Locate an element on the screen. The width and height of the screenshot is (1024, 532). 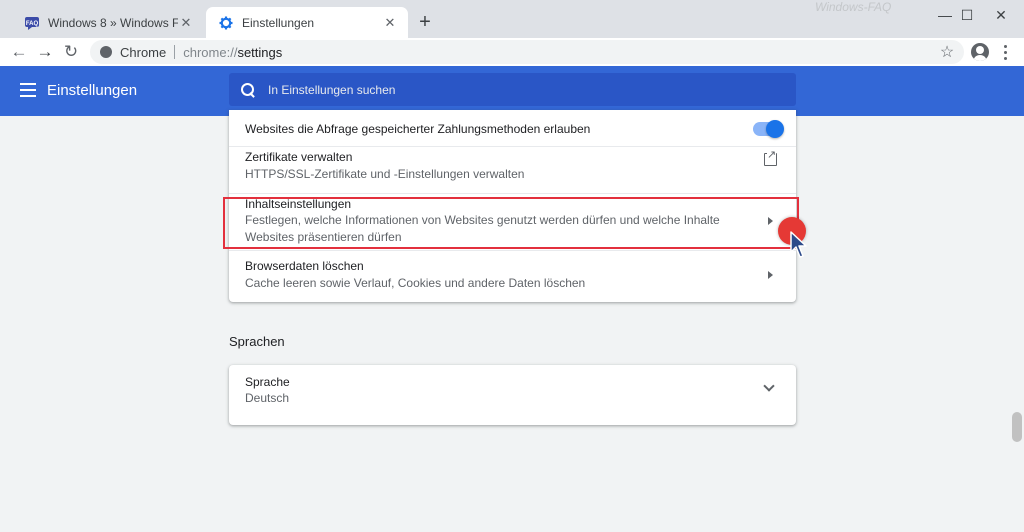
faq-icon: FAQ is located at coordinates (32, 23).